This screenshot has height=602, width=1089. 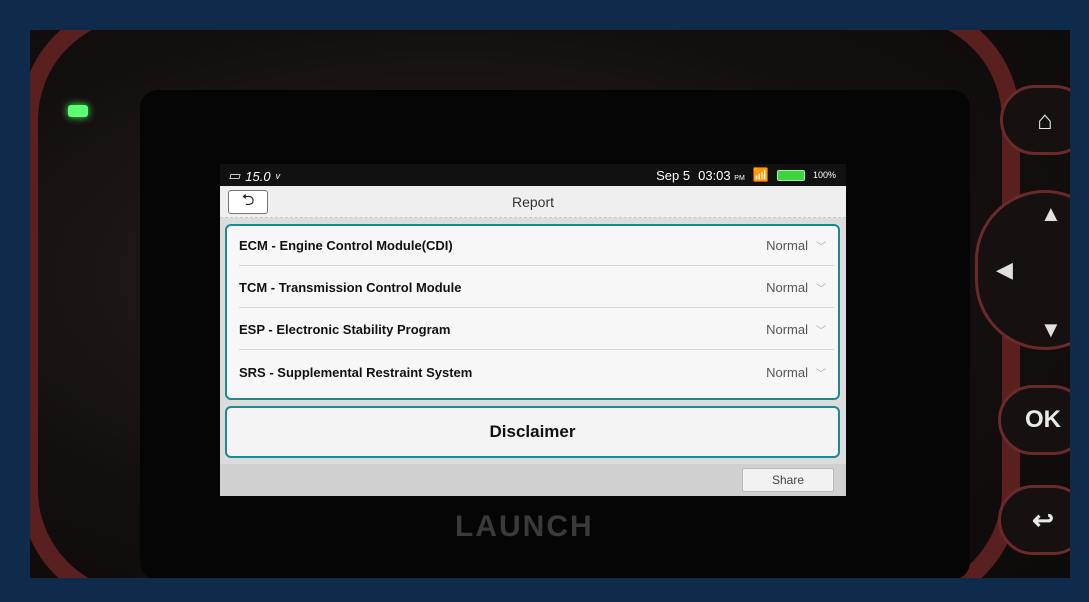 What do you see at coordinates (350, 287) in the screenshot?
I see `system-label: TCM - Transmission Control Module` at bounding box center [350, 287].